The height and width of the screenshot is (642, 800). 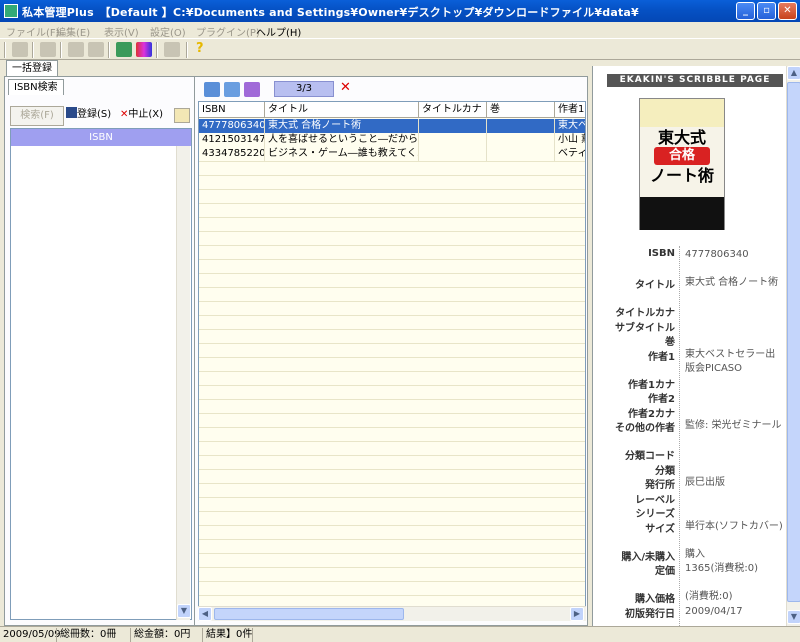 What do you see at coordinates (392, 126) in the screenshot?
I see `table-row: 4777806340 東大式 合格ノート術 東大ベ` at bounding box center [392, 126].